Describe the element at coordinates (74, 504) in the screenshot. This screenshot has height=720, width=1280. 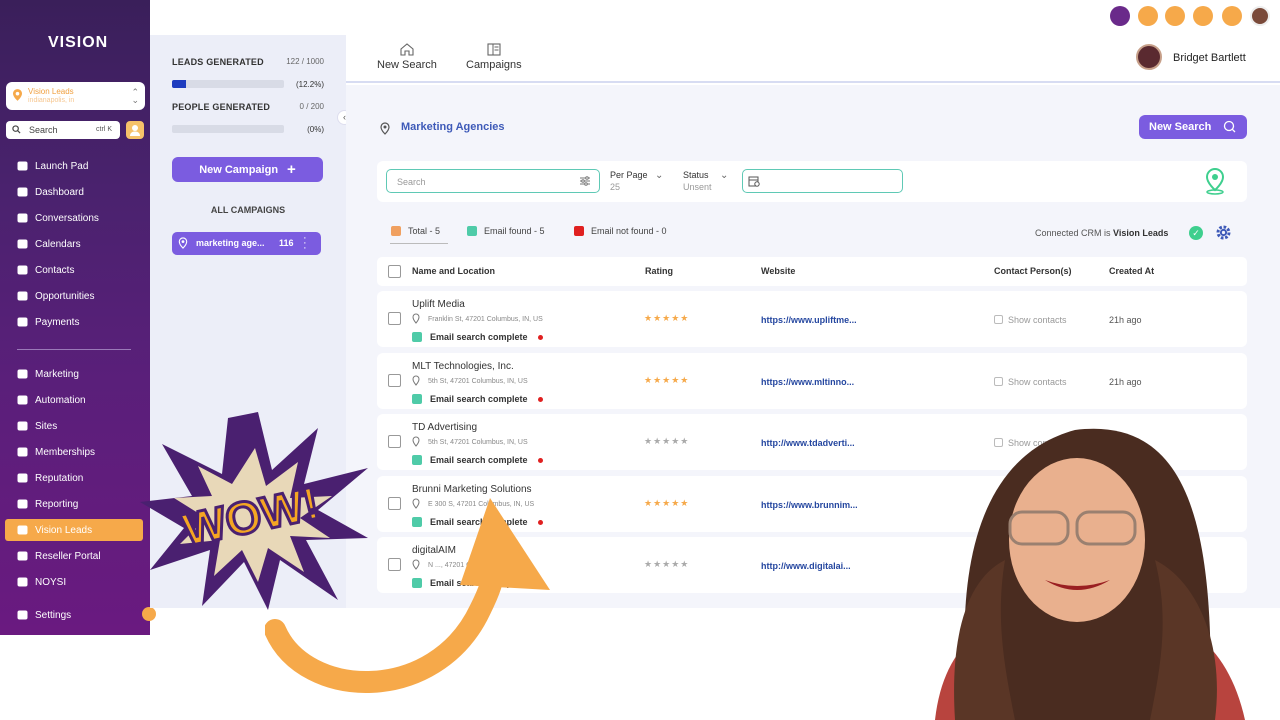
I see `sidebar-item-reporting: Reporting` at that location.